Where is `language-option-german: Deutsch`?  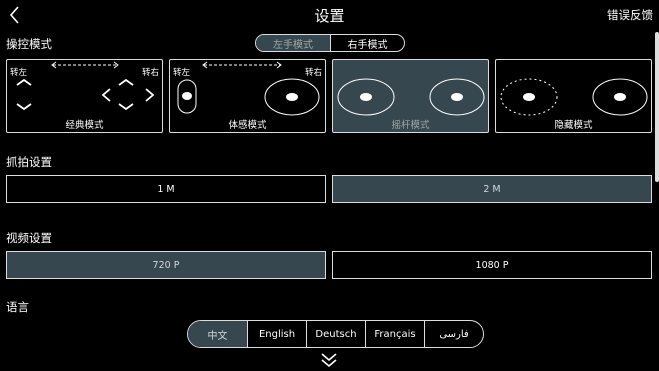
language-option-german: Deutsch is located at coordinates (335, 334).